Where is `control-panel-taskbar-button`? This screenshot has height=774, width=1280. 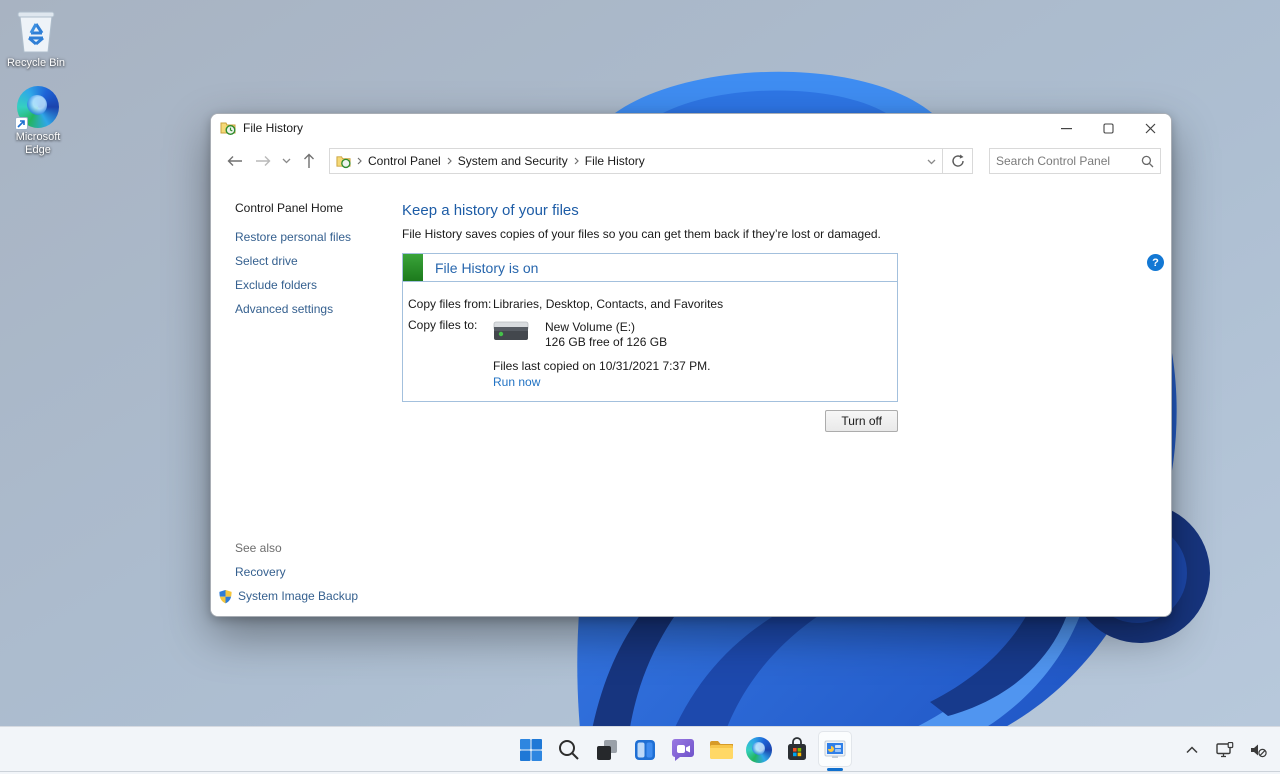 control-panel-taskbar-button is located at coordinates (835, 750).